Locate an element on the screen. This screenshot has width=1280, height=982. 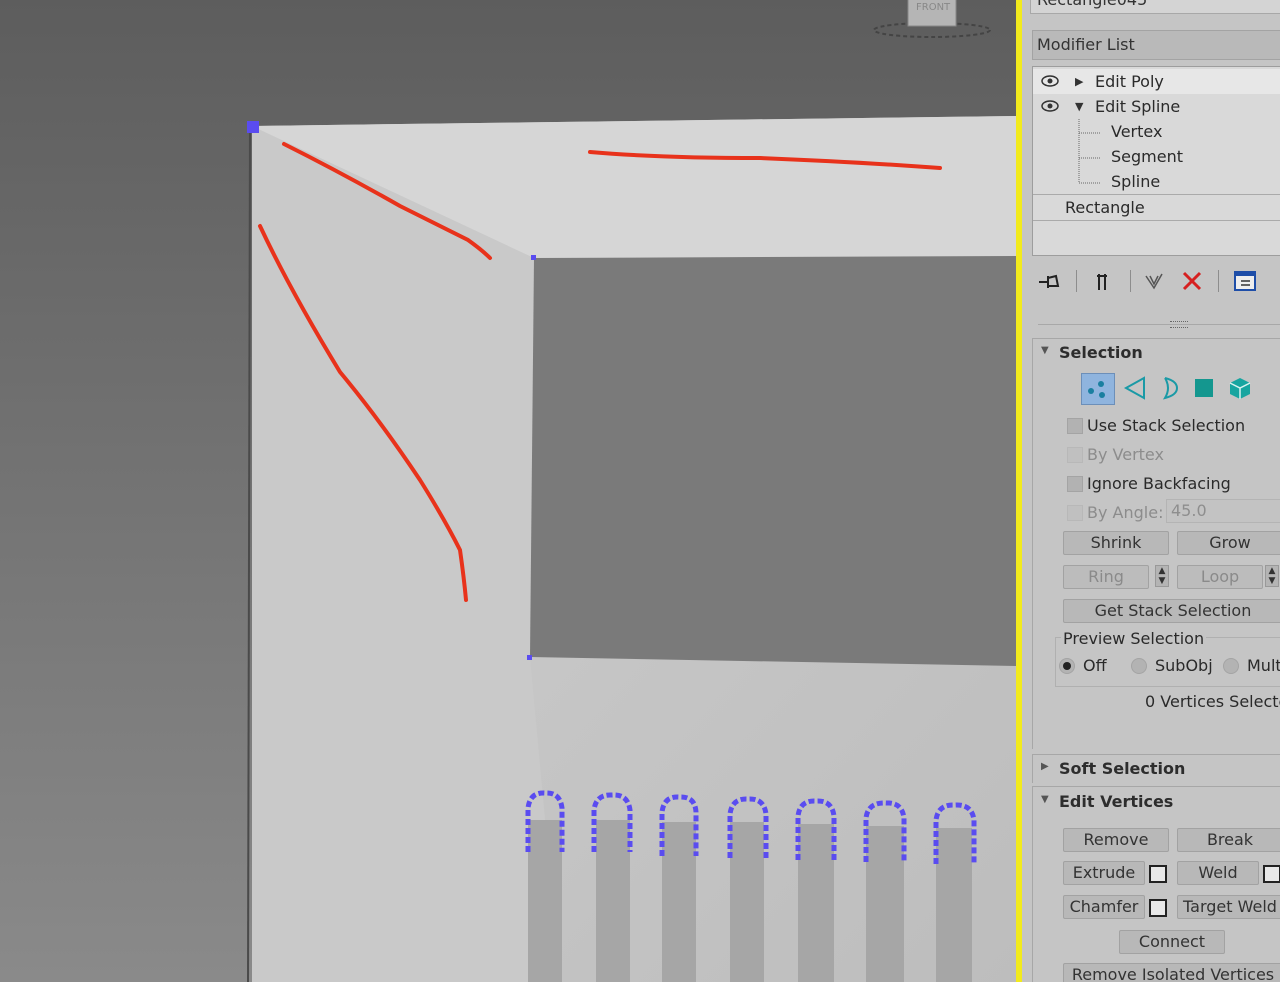
element-icon is located at coordinates (1240, 388).